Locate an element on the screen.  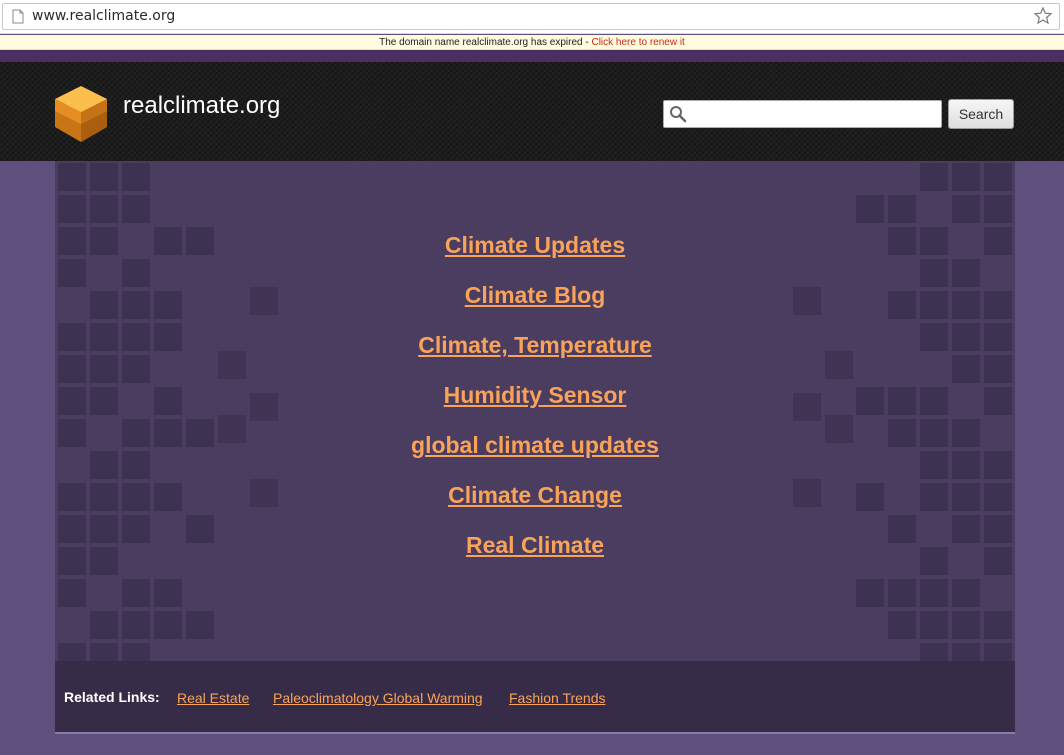
logo-icon is located at coordinates (81, 114).